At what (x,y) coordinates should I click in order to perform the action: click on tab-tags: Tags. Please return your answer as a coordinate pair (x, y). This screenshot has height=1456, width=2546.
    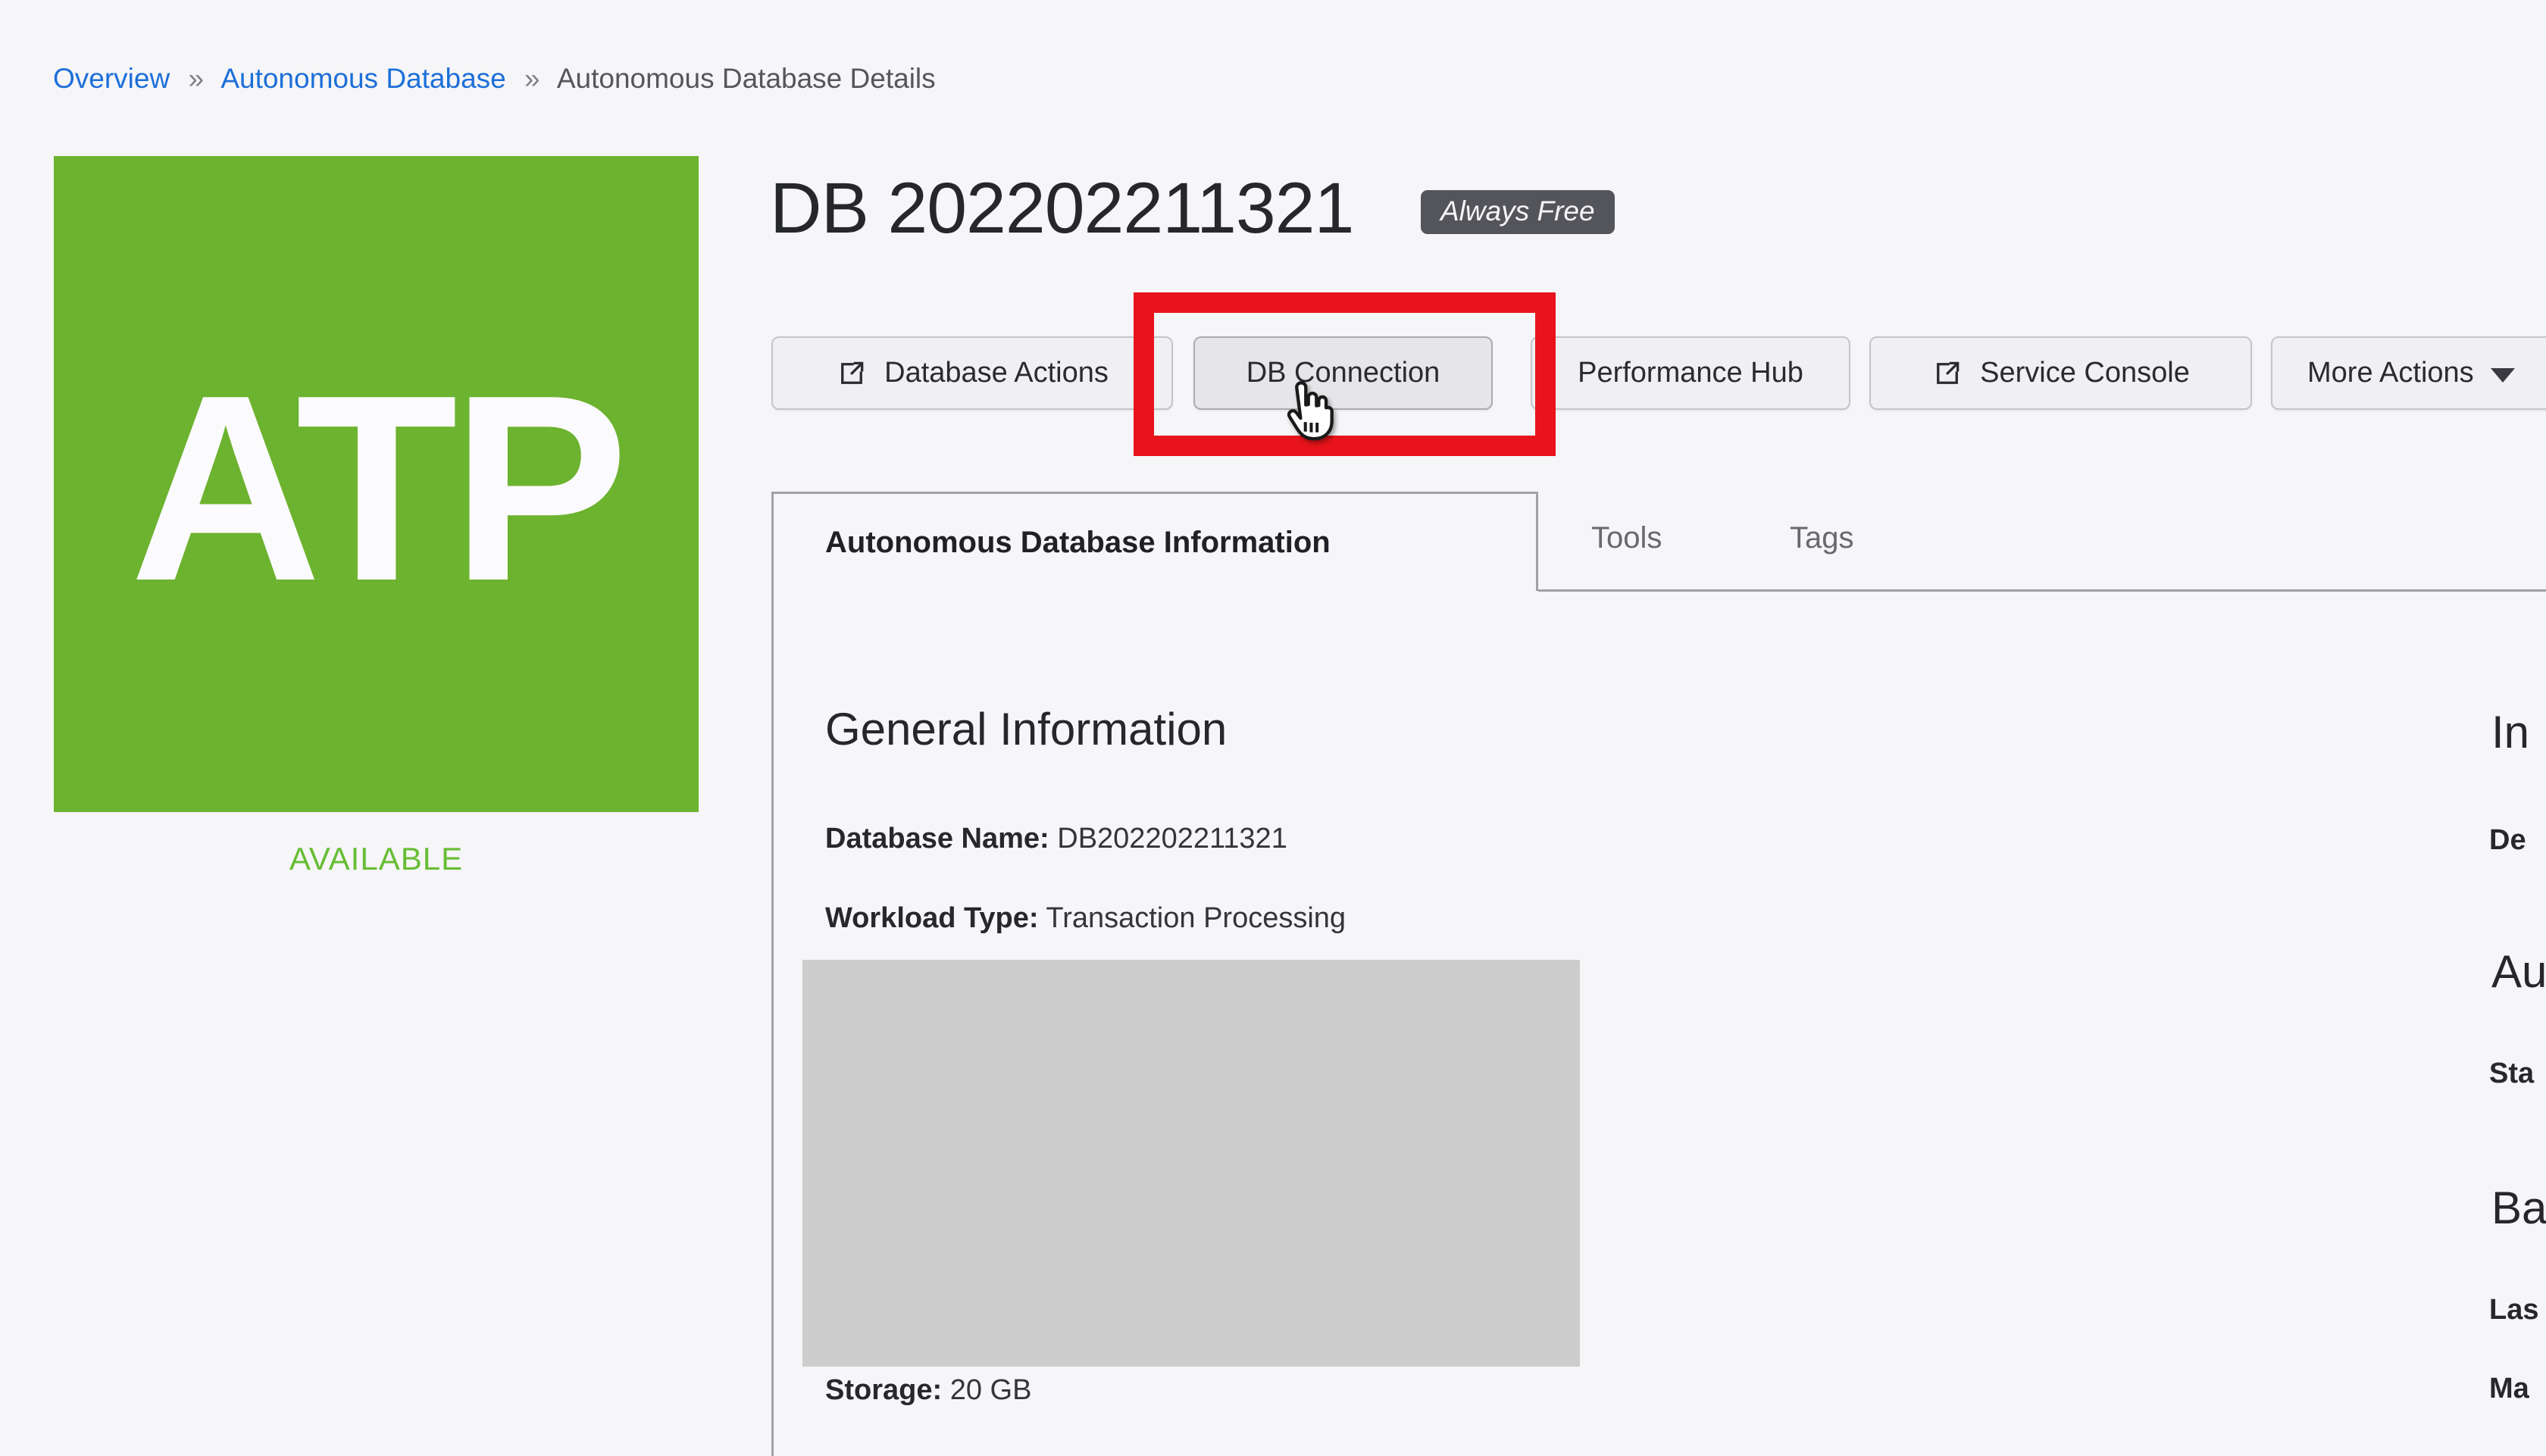
    Looking at the image, I should click on (1822, 538).